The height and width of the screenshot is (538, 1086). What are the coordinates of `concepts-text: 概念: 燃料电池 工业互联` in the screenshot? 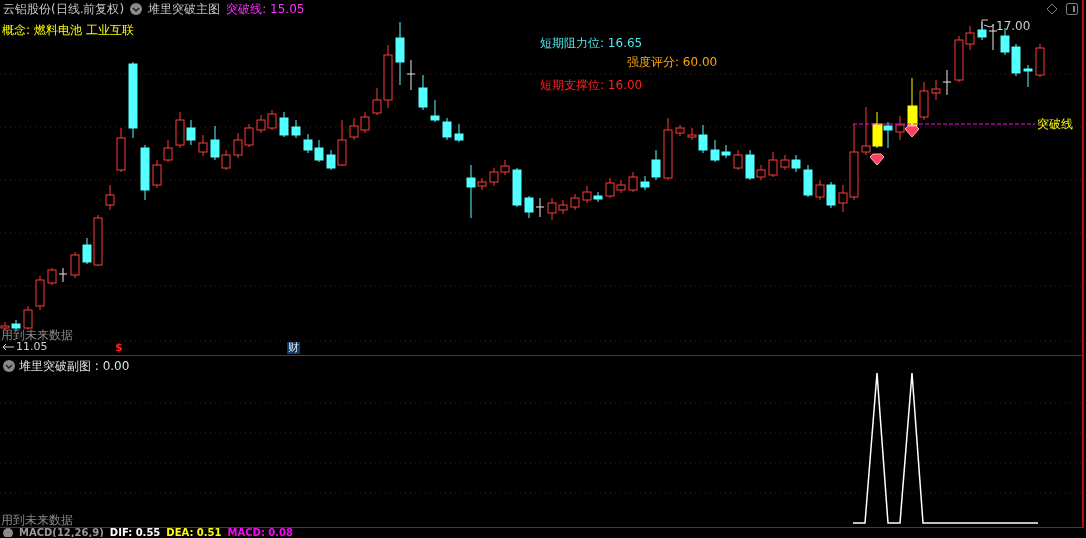 It's located at (68, 30).